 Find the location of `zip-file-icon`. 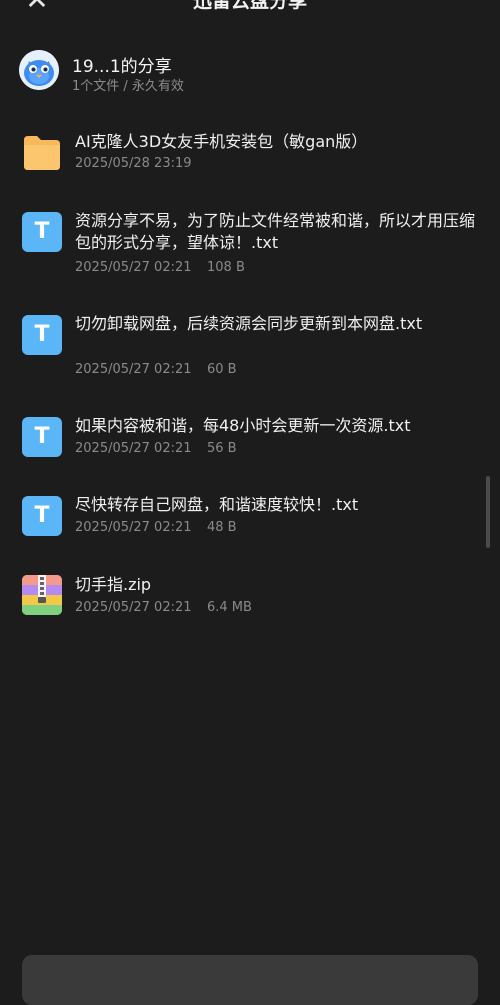

zip-file-icon is located at coordinates (42, 595).